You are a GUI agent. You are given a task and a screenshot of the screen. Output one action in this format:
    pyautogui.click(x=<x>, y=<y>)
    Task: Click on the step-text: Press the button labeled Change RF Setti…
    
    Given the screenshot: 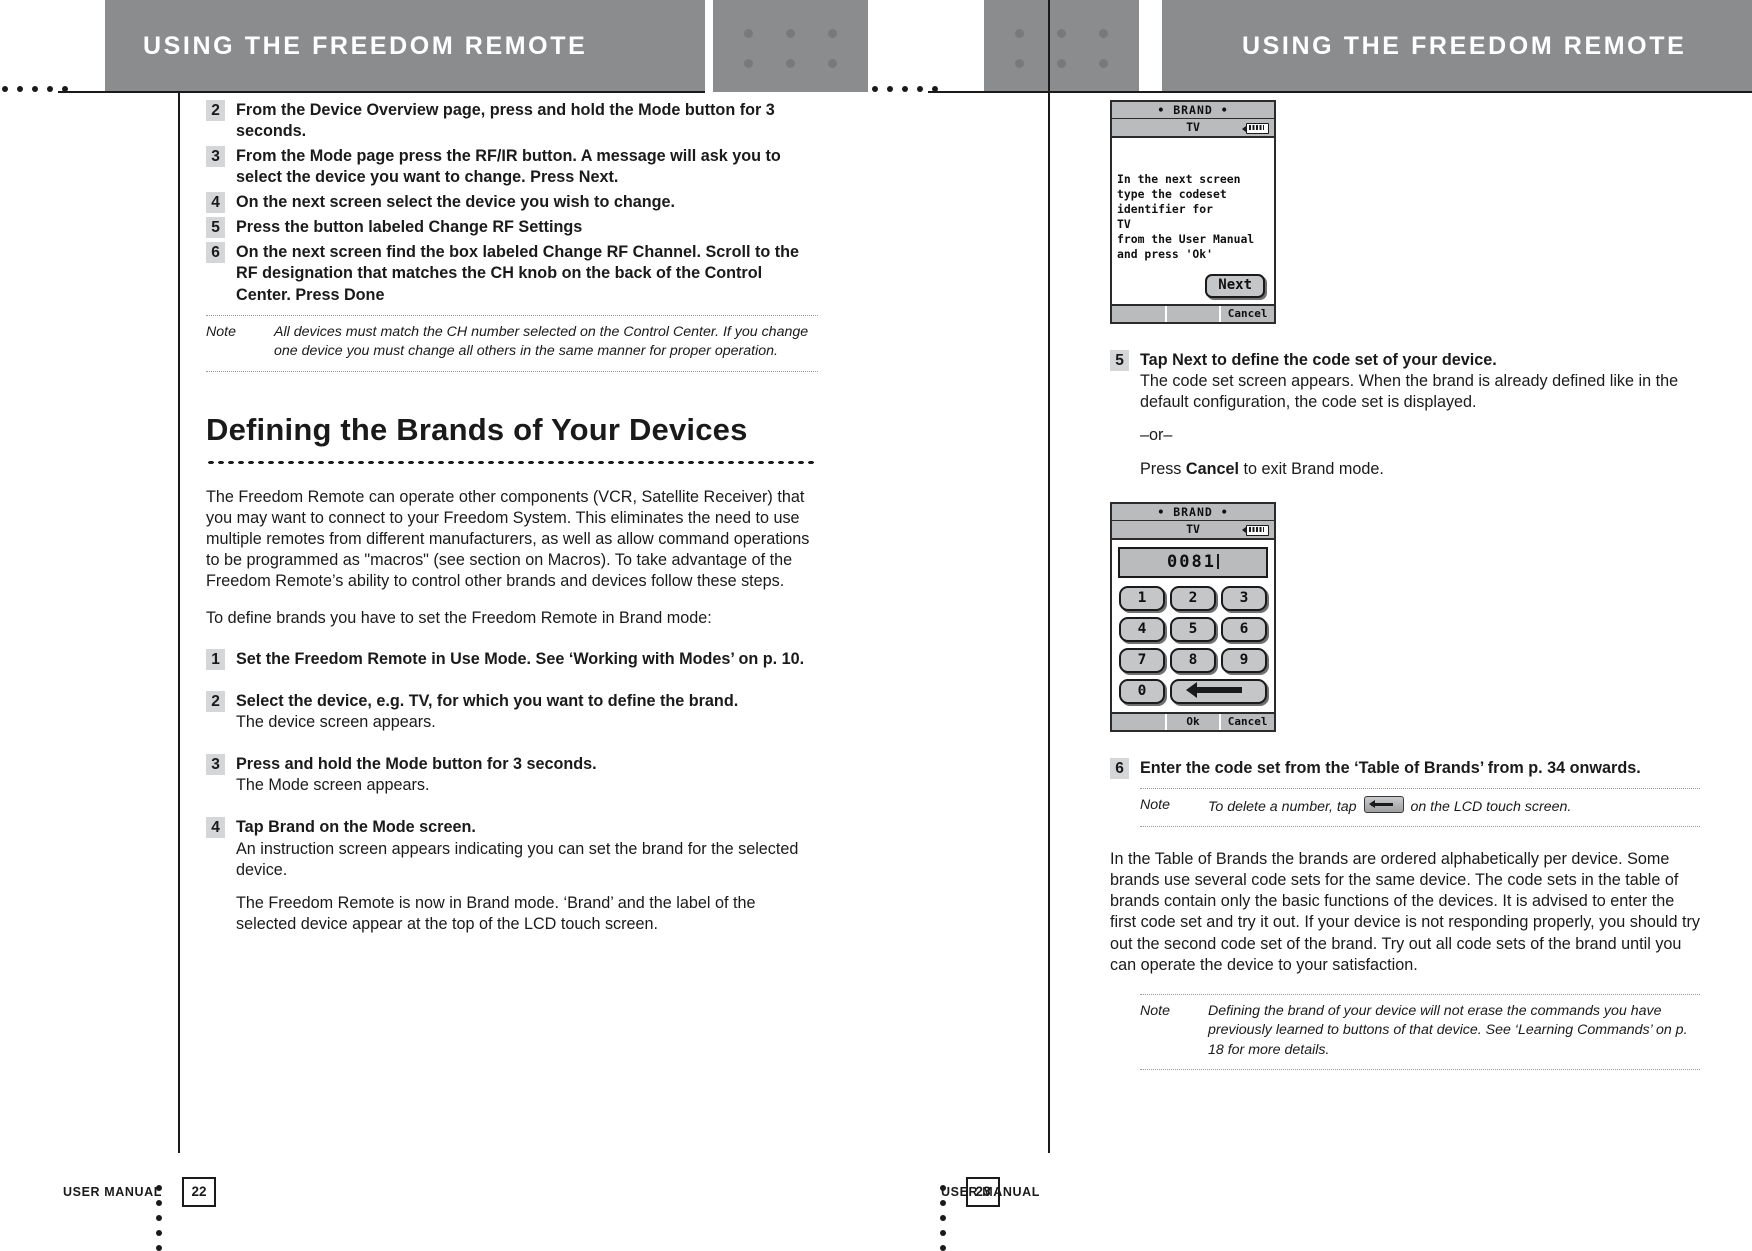 What is the action you would take?
    pyautogui.click(x=409, y=227)
    